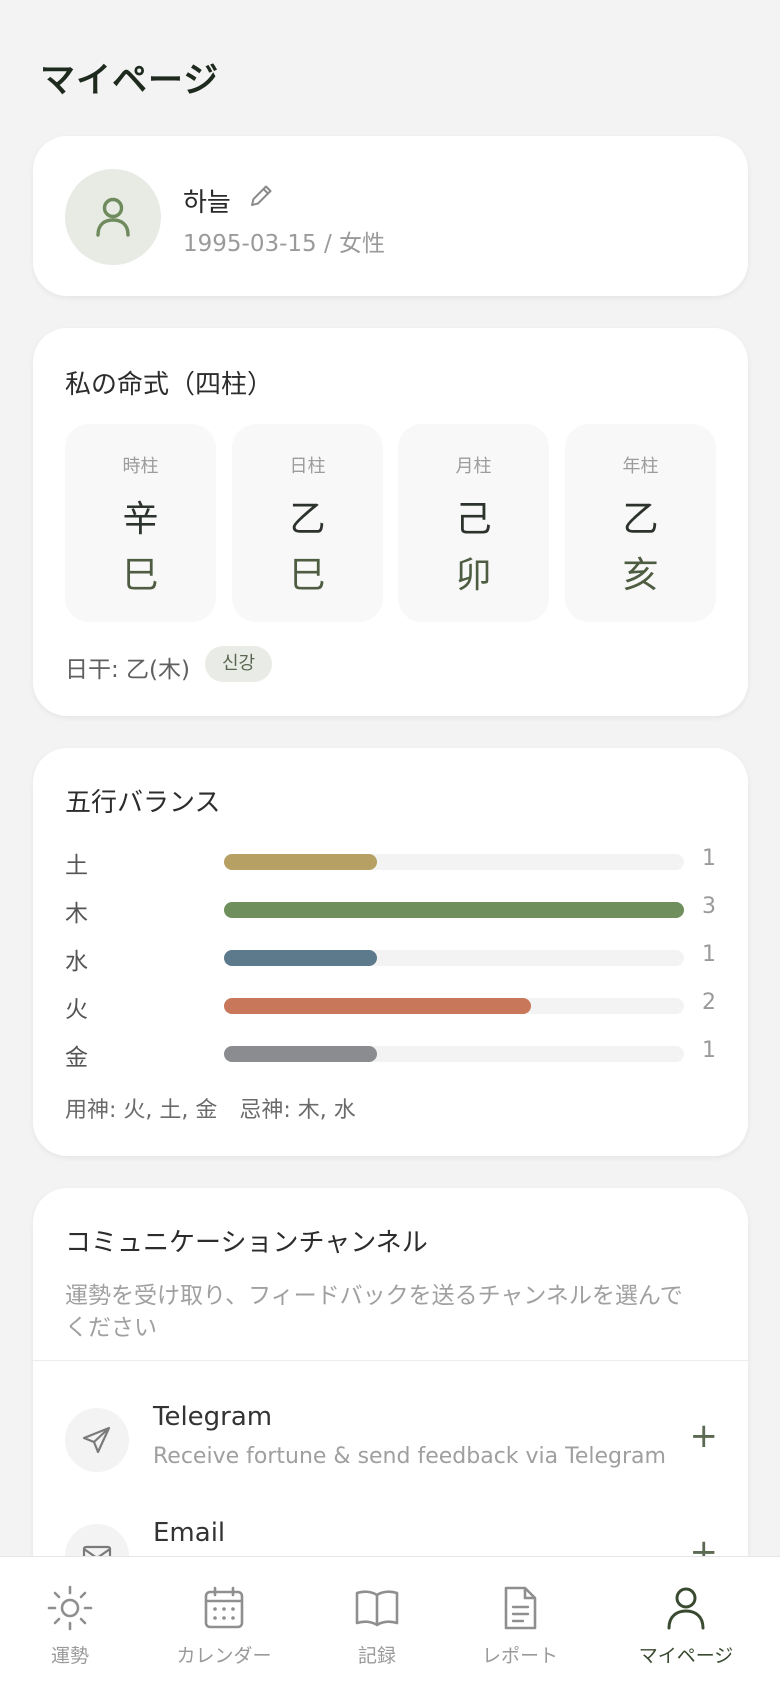  I want to click on pillar-branch: 亥, so click(640, 575).